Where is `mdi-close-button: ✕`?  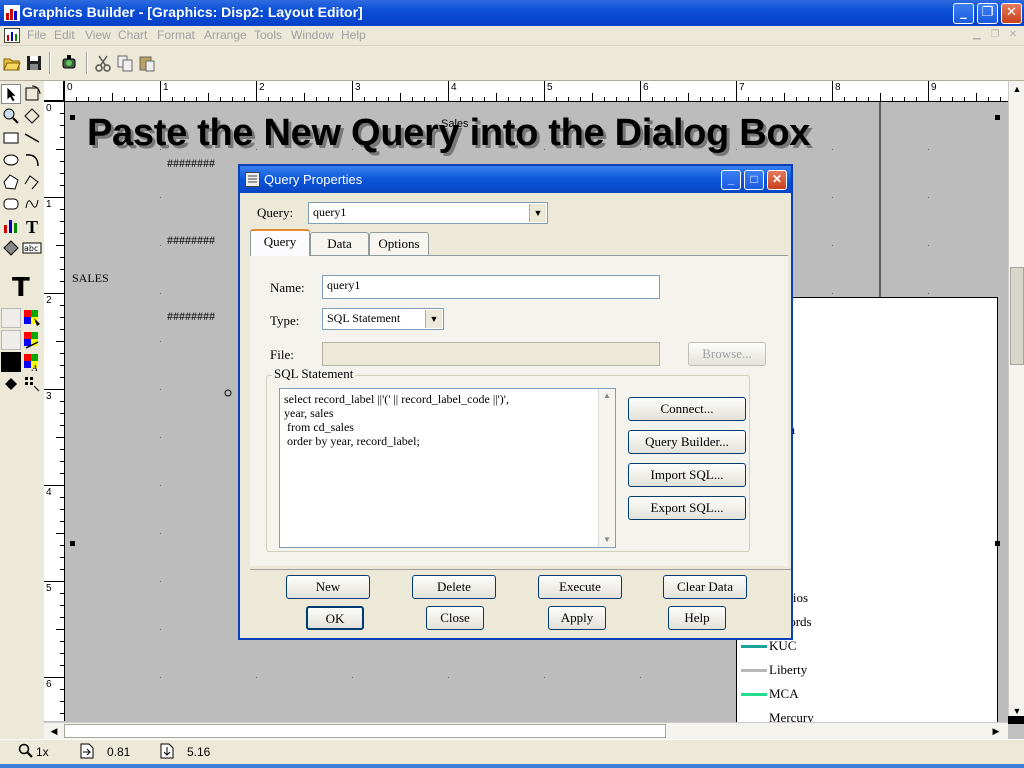 mdi-close-button: ✕ is located at coordinates (1013, 35).